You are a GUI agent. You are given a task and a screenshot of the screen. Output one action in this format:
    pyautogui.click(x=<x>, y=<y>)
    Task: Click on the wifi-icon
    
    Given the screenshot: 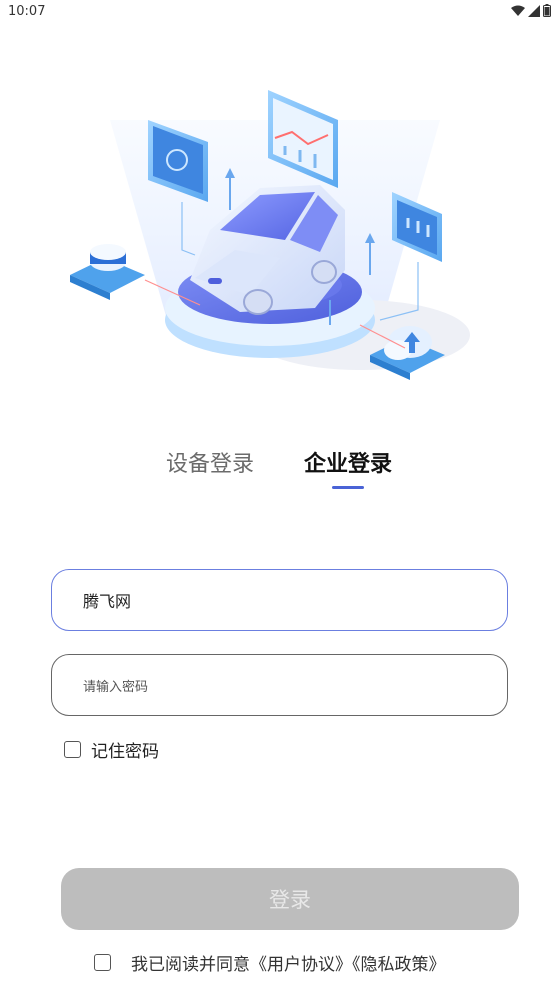 What is the action you would take?
    pyautogui.click(x=518, y=10)
    